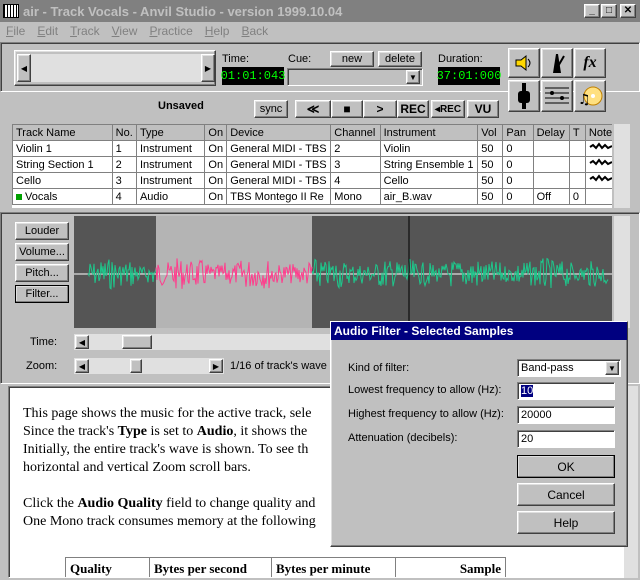  What do you see at coordinates (622, 166) in the screenshot?
I see `track-grid-vscroll` at bounding box center [622, 166].